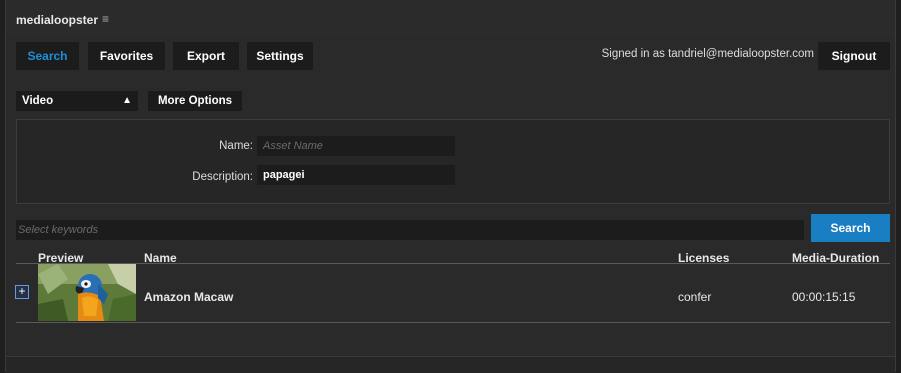  What do you see at coordinates (222, 177) in the screenshot?
I see `description-label: Description:` at bounding box center [222, 177].